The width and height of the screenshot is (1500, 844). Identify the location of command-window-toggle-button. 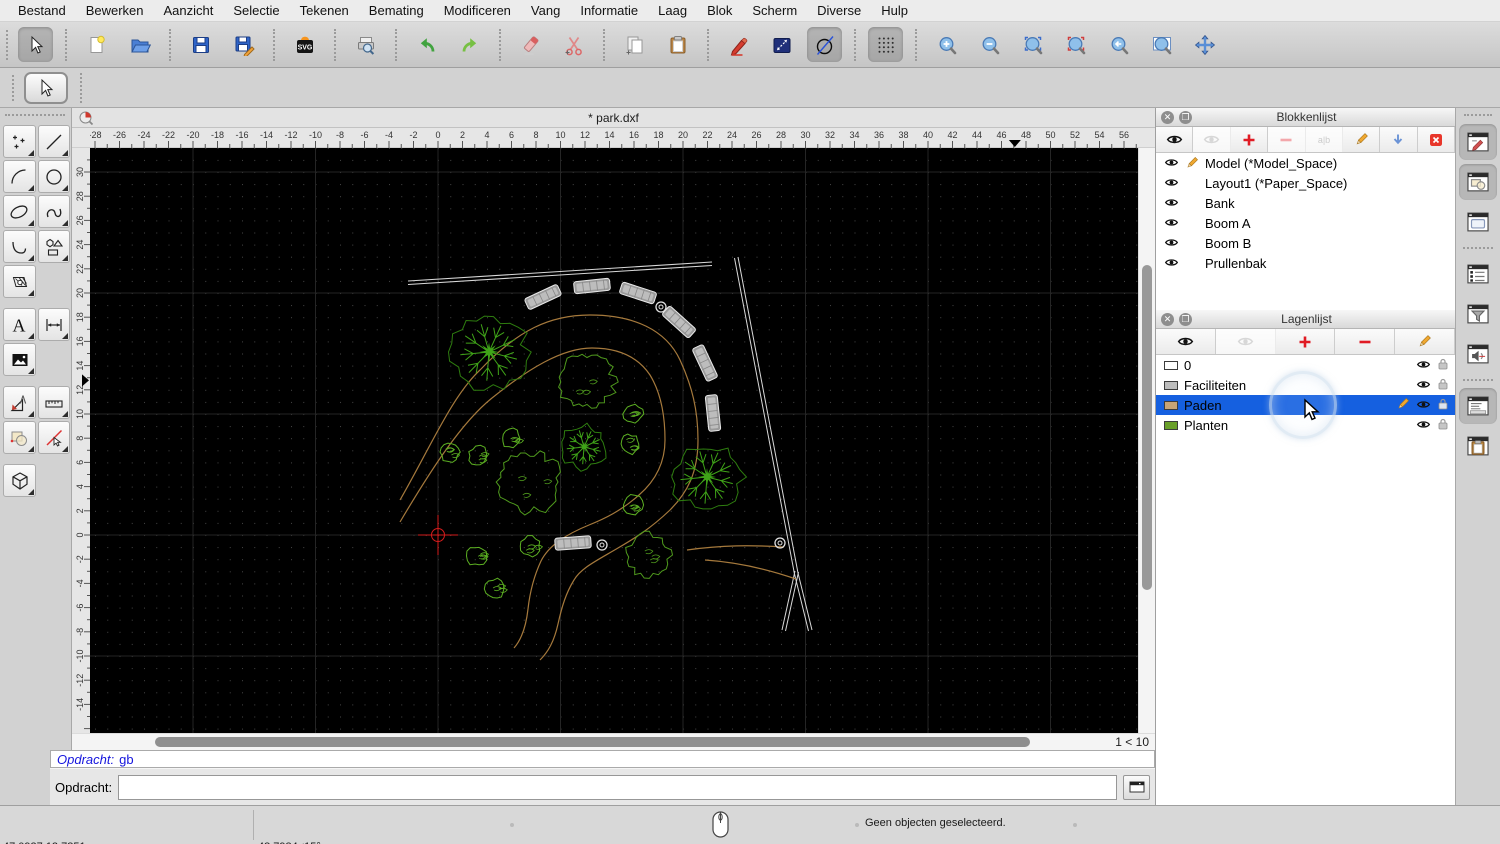
(1136, 787).